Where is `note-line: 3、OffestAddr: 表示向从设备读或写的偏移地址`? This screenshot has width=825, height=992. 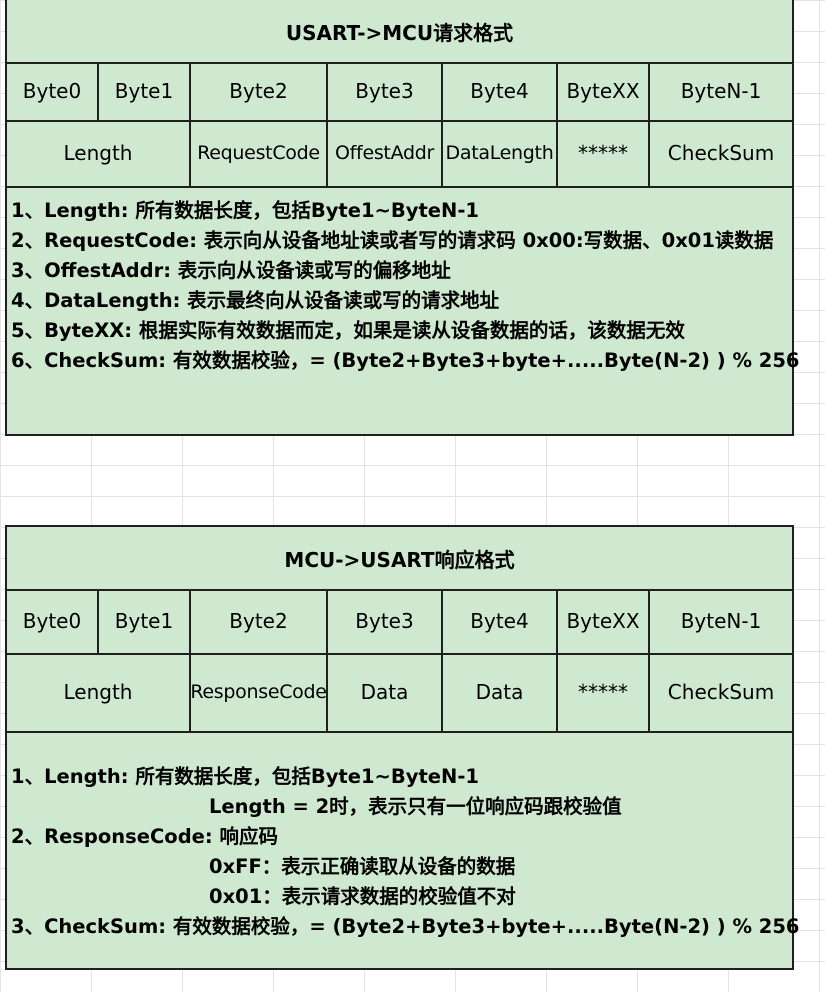
note-line: 3、OffestAddr: 表示向从设备读或写的偏移地址 is located at coordinates (231, 270).